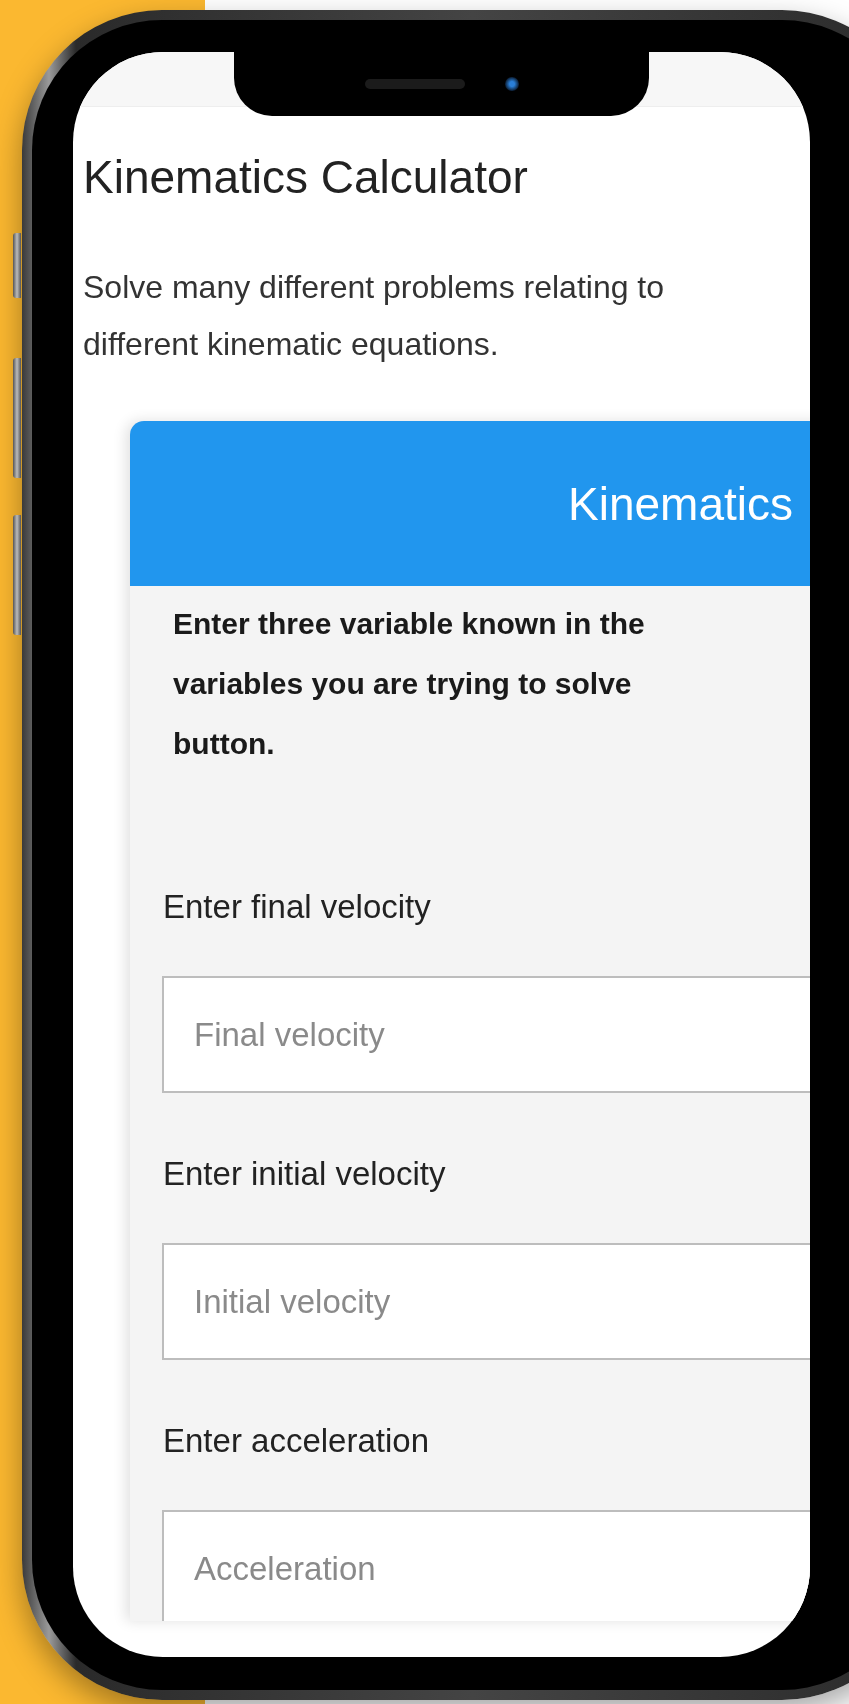 The width and height of the screenshot is (849, 1704). Describe the element at coordinates (297, 907) in the screenshot. I see `field-label: Enter final velocity` at that location.